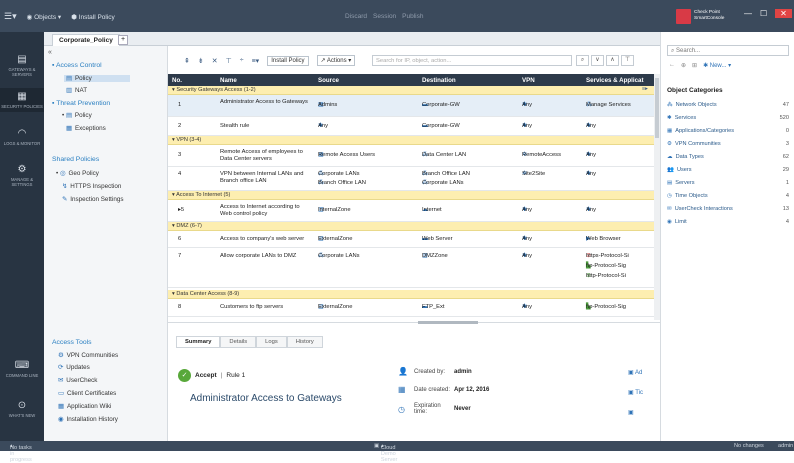 Image resolution: width=794 pixels, height=463 pixels. I want to click on add-tab-button: +, so click(123, 40).